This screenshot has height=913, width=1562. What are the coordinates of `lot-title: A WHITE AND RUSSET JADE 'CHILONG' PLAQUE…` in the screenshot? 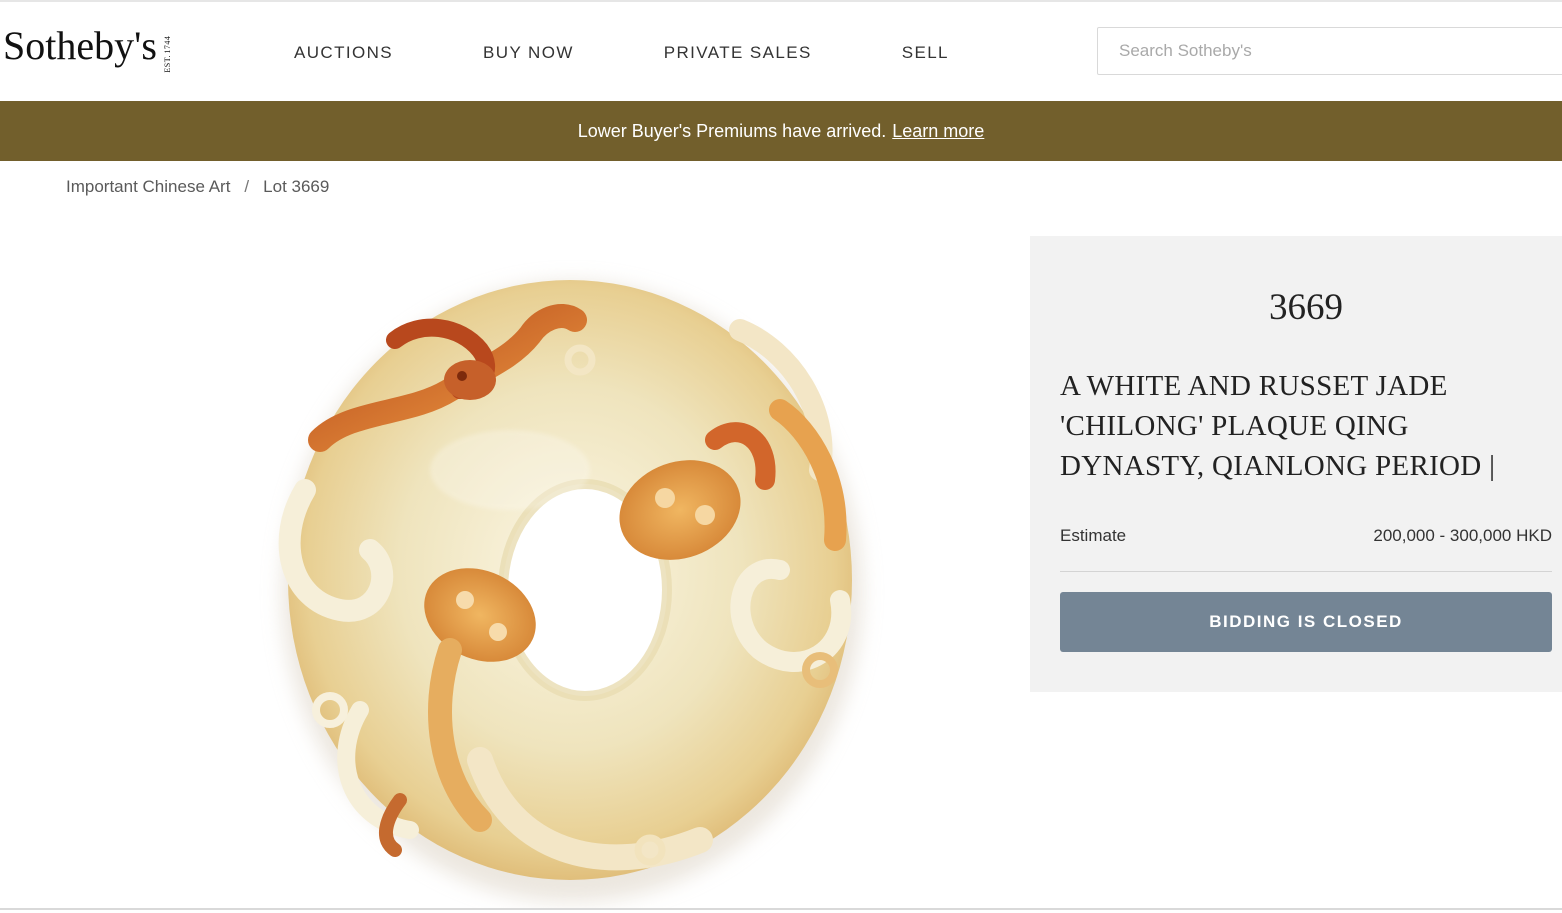 It's located at (1278, 426).